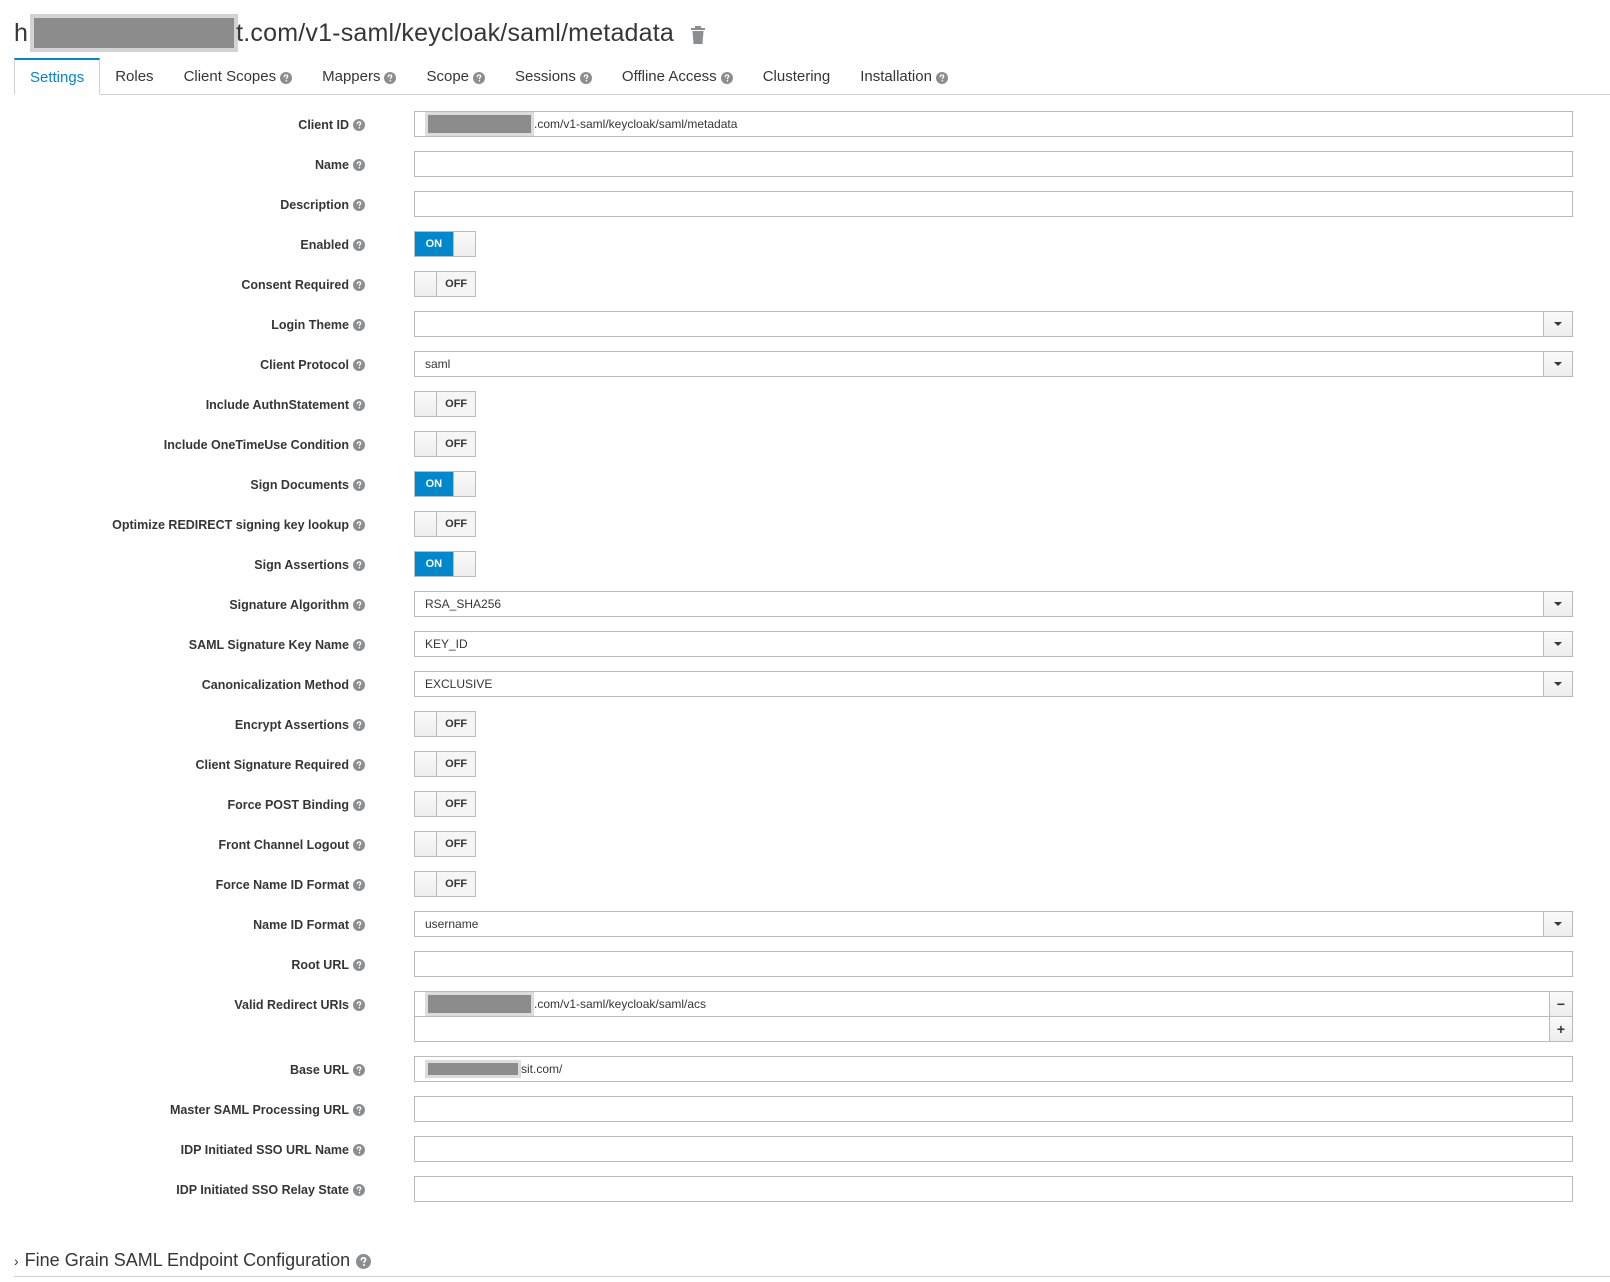  Describe the element at coordinates (445, 804) in the screenshot. I see `force-post-binding-toggle: OFF` at that location.